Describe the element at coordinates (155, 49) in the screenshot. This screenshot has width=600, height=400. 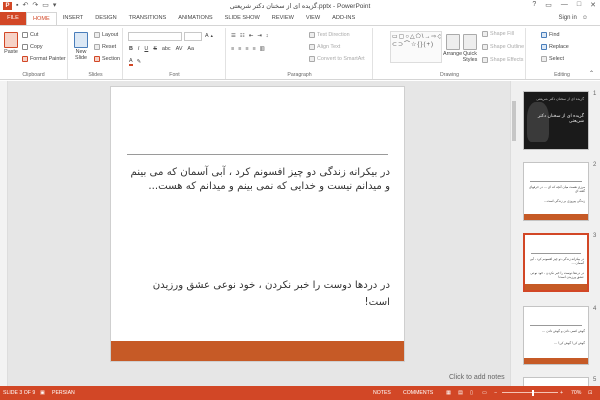
I see `strikethrough-button: S` at that location.